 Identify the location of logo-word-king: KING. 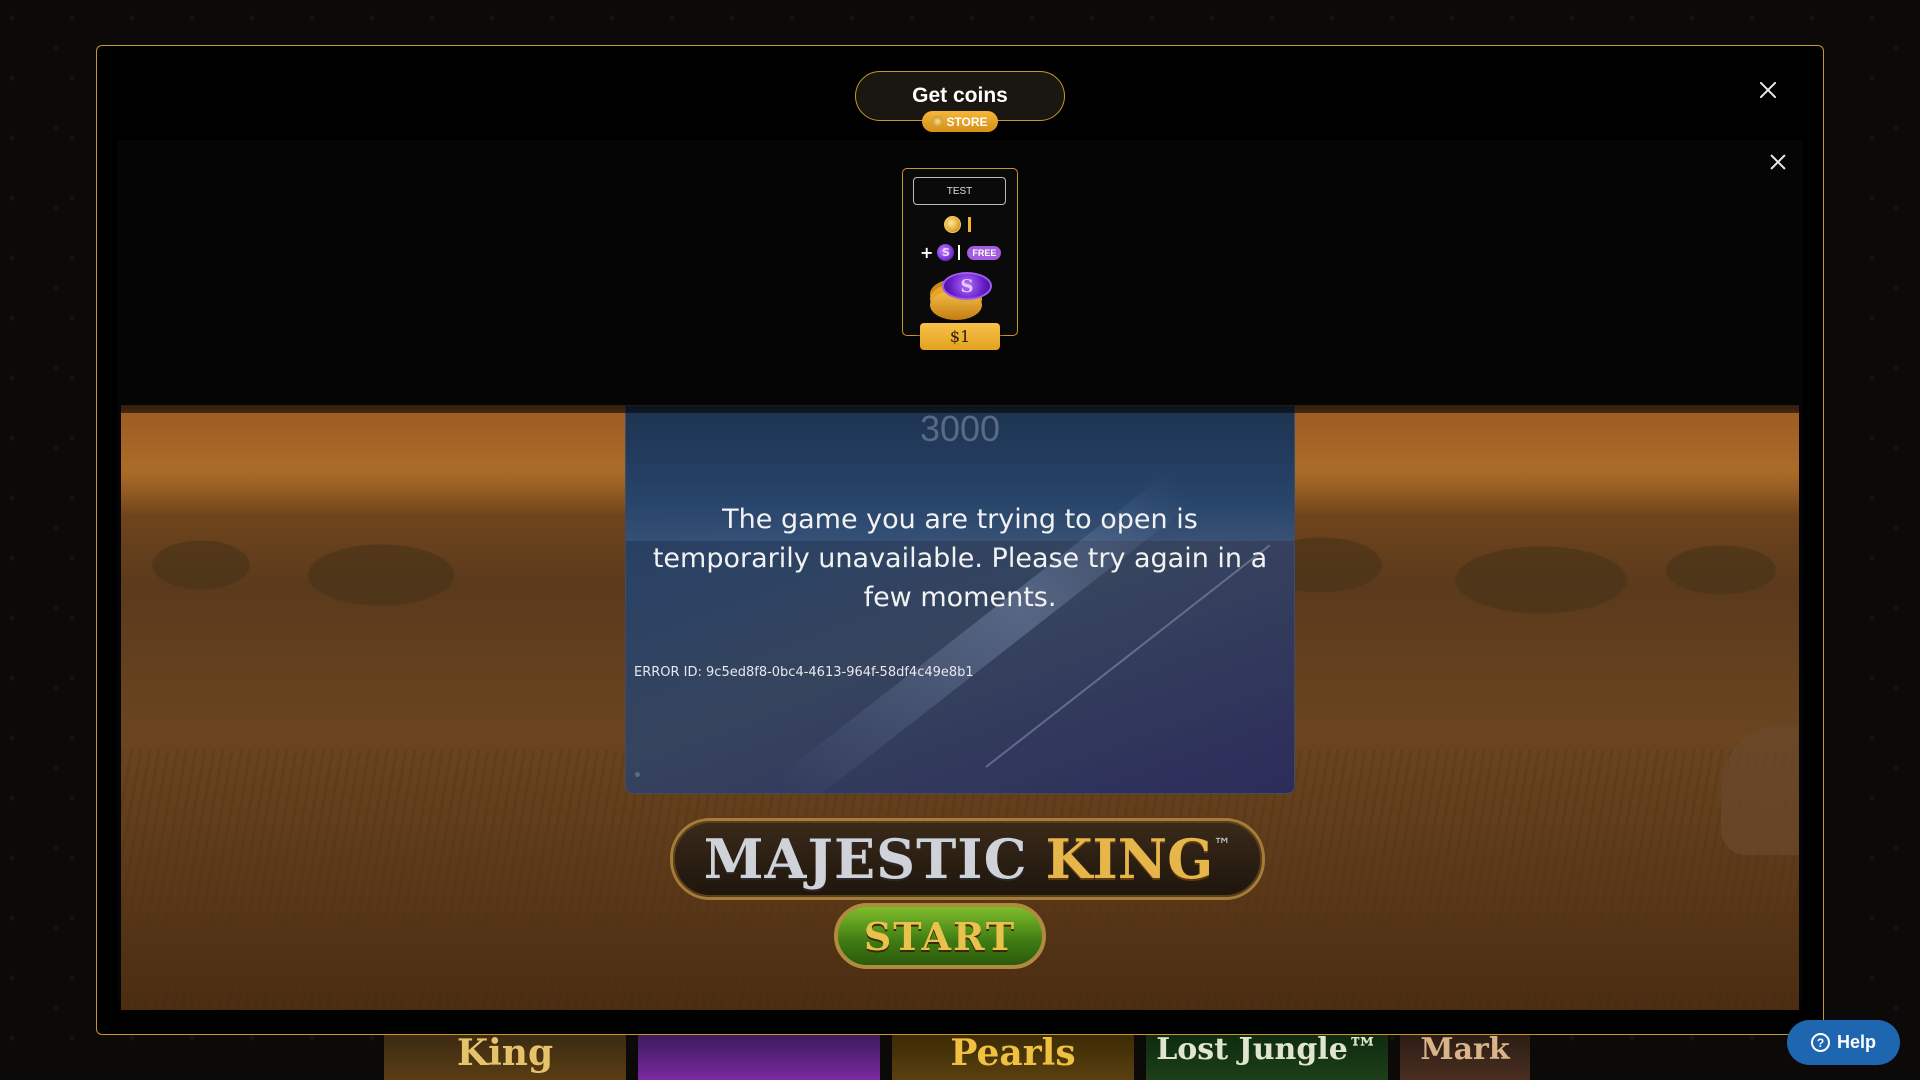
(1129, 859).